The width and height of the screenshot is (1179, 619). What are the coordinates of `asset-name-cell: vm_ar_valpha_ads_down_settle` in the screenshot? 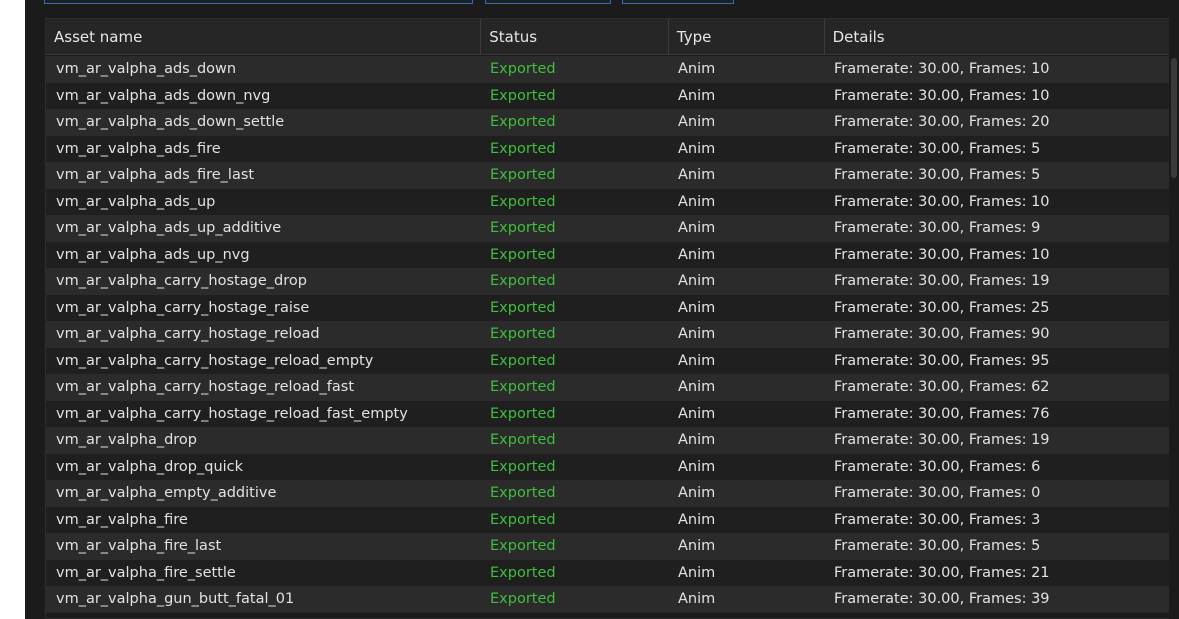 It's located at (170, 122).